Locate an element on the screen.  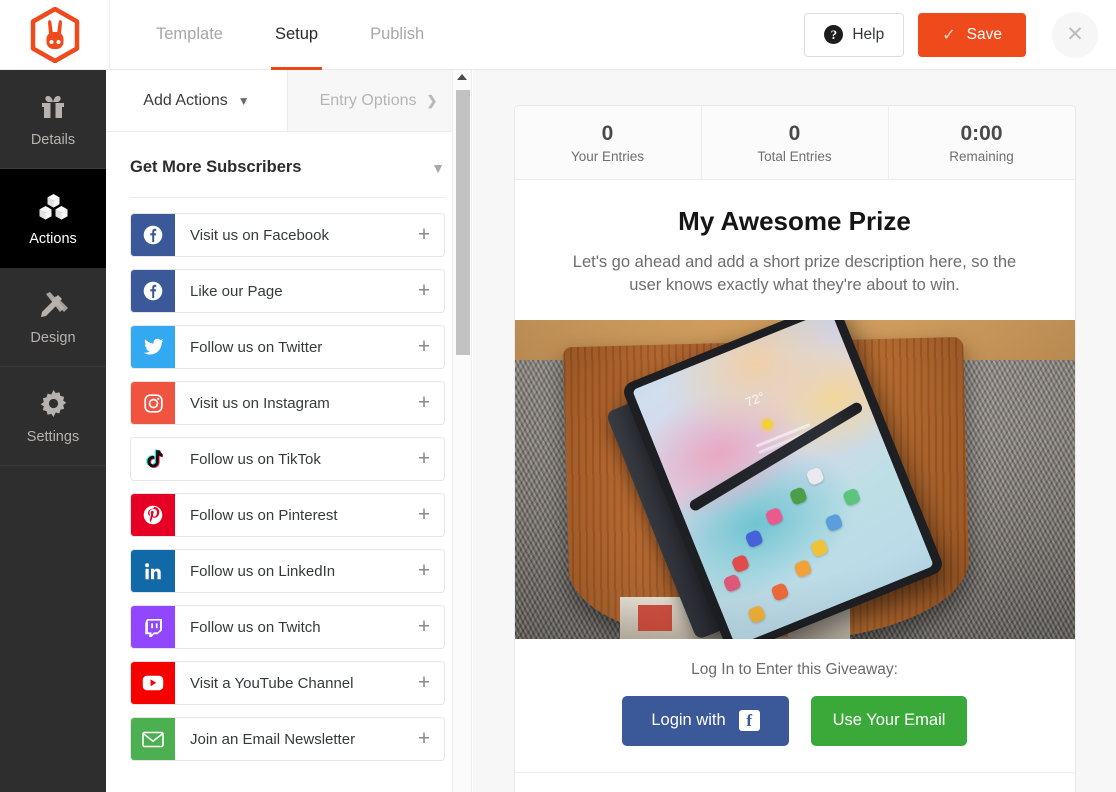
envelope-icon is located at coordinates (153, 739).